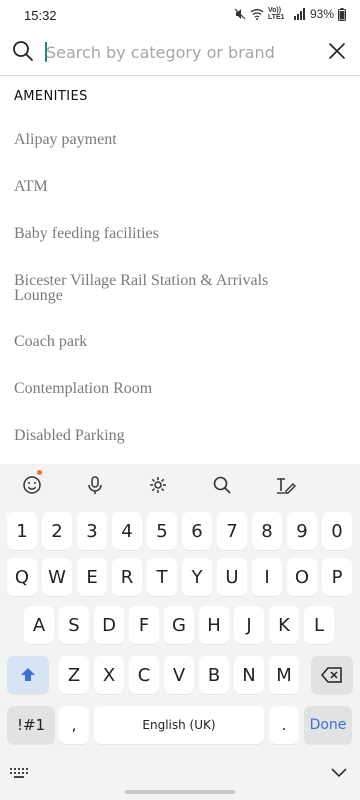  What do you see at coordinates (31, 725) in the screenshot?
I see `symbols-key: !#1` at bounding box center [31, 725].